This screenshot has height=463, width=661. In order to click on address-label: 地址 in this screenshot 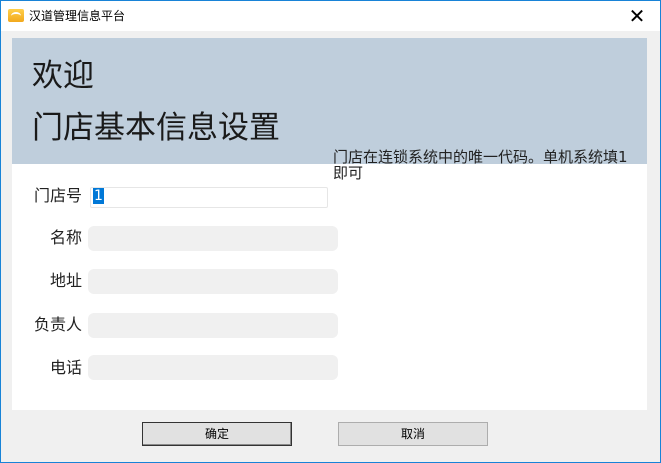, I will do `click(65, 280)`.